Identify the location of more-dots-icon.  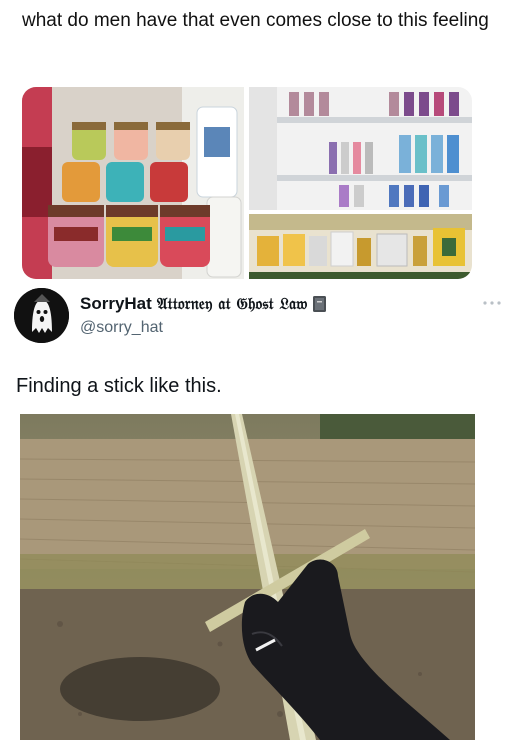
(493, 303).